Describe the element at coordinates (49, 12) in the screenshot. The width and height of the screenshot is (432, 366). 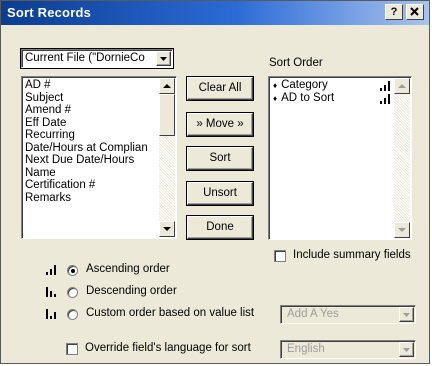
I see `dialog-title: Sort Records` at that location.